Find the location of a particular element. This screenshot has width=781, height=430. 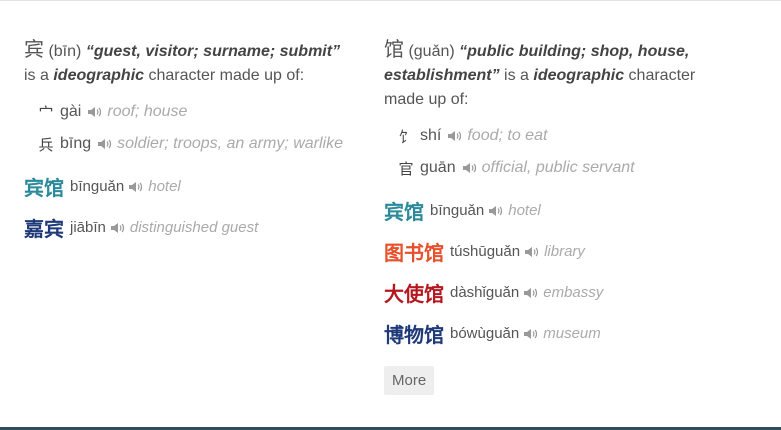

component-definition: food; to eat is located at coordinates (507, 135).